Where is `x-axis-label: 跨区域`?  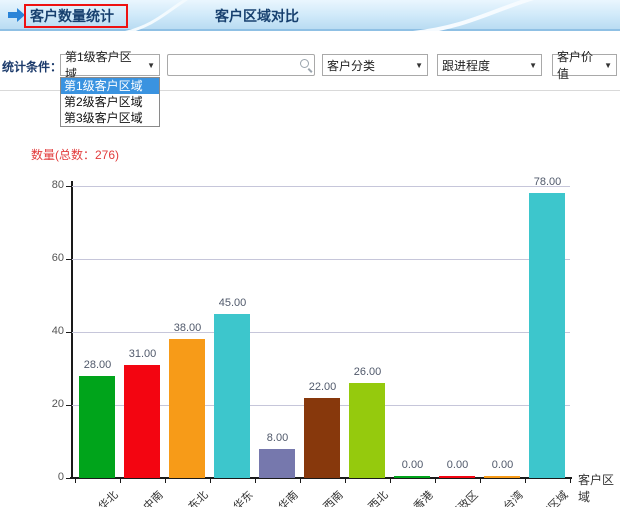
x-axis-label: 跨区域 is located at coordinates (554, 498).